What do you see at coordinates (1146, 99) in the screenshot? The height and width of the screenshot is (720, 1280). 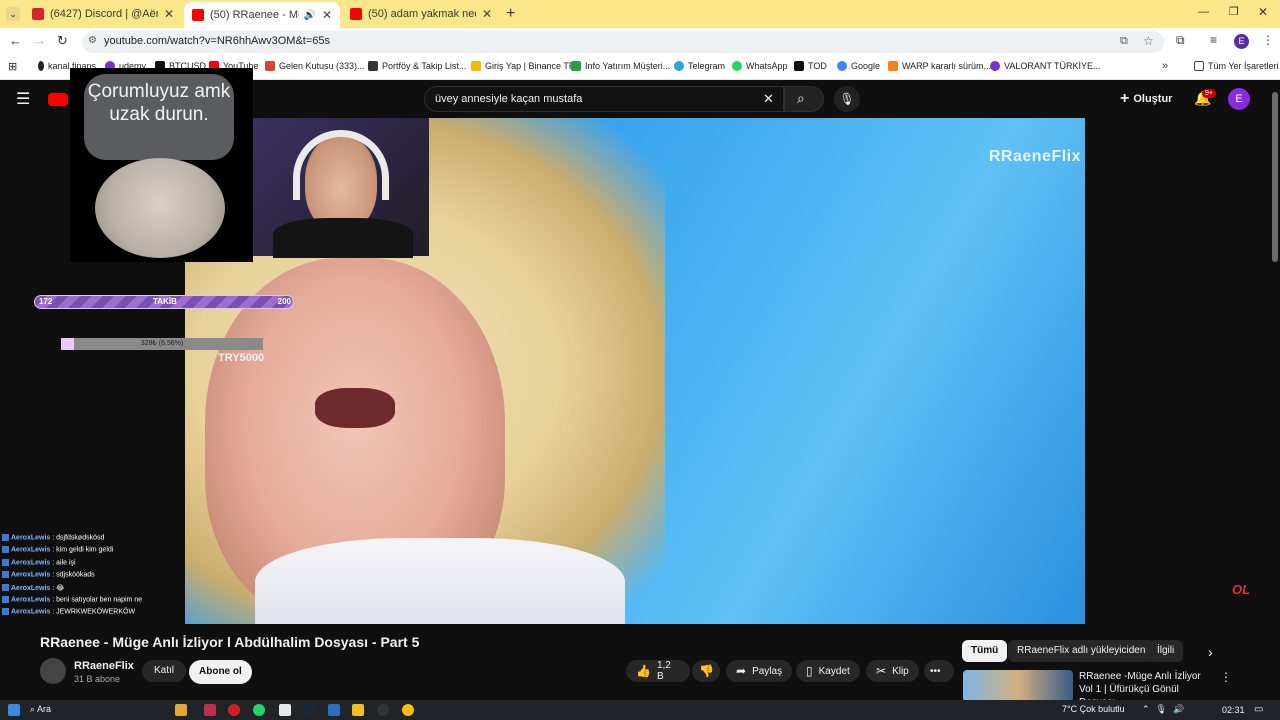 I see `create-button: + Oluştur` at bounding box center [1146, 99].